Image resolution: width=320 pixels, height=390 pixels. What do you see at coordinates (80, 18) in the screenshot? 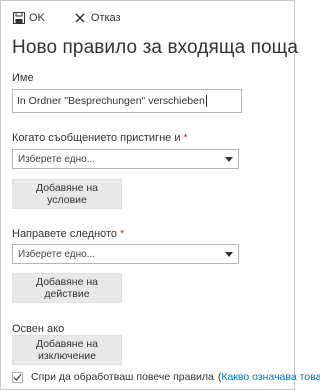
I see `close-icon` at bounding box center [80, 18].